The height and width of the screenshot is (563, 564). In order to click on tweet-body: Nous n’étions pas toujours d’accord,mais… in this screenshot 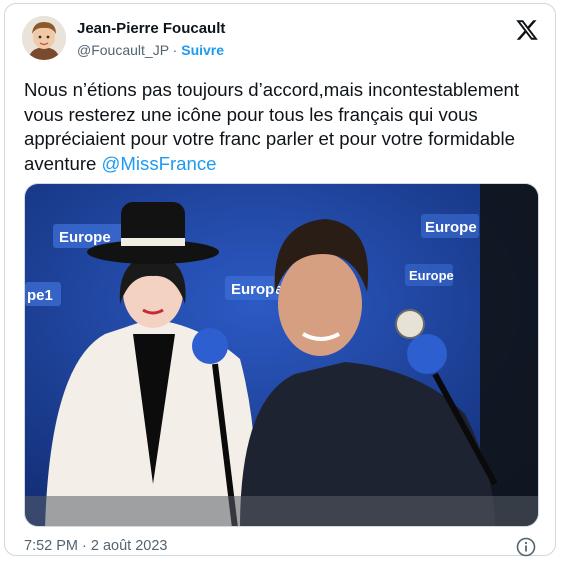, I will do `click(272, 126)`.